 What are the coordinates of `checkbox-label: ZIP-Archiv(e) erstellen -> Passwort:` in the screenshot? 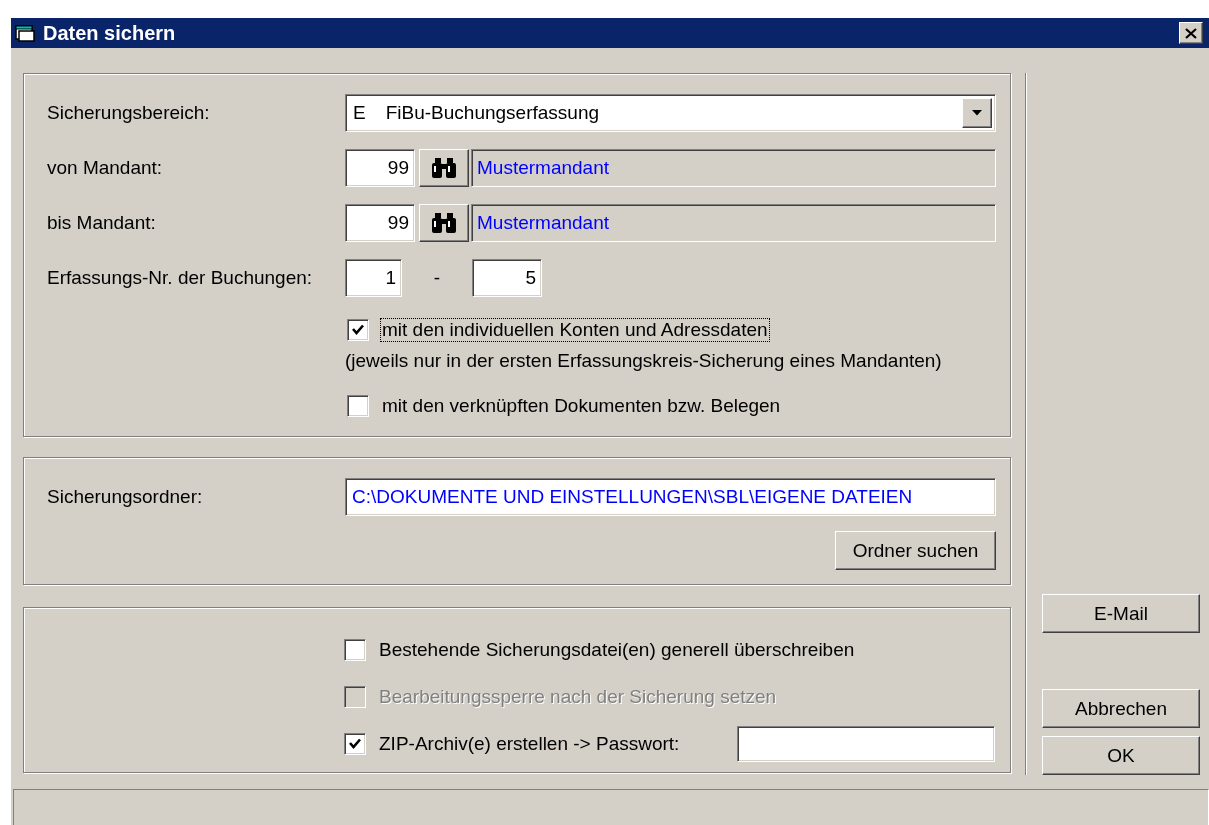 It's located at (529, 744).